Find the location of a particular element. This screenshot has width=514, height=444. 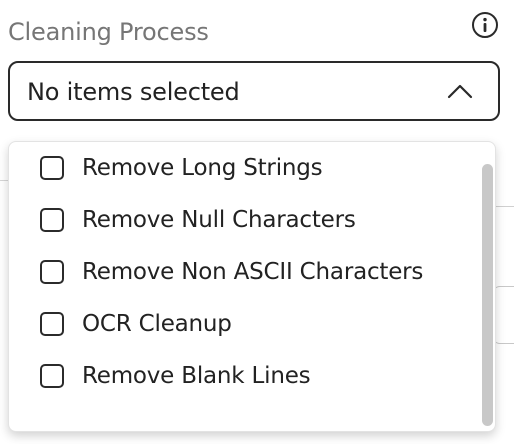

info-icon is located at coordinates (485, 25).